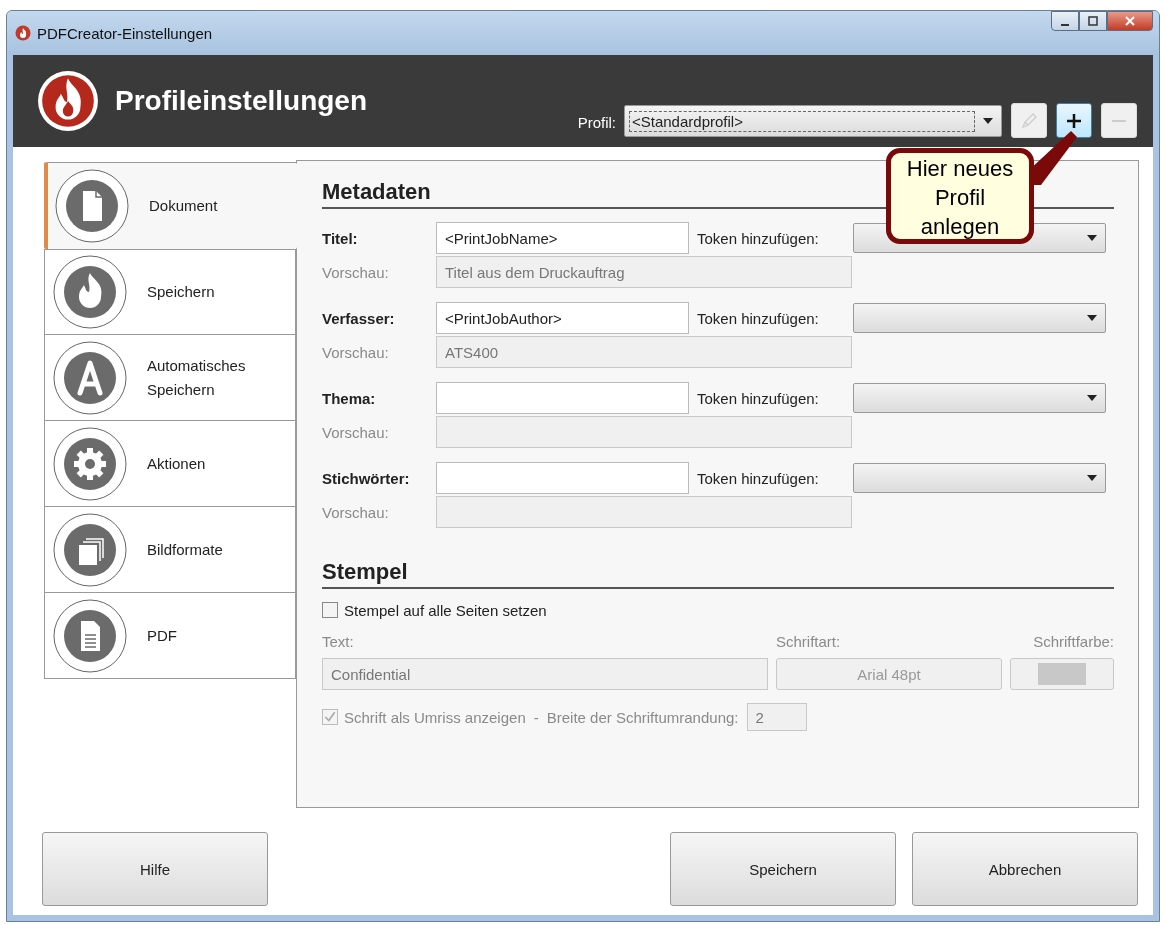 This screenshot has width=1167, height=925. I want to click on field-label: Titel:, so click(340, 238).